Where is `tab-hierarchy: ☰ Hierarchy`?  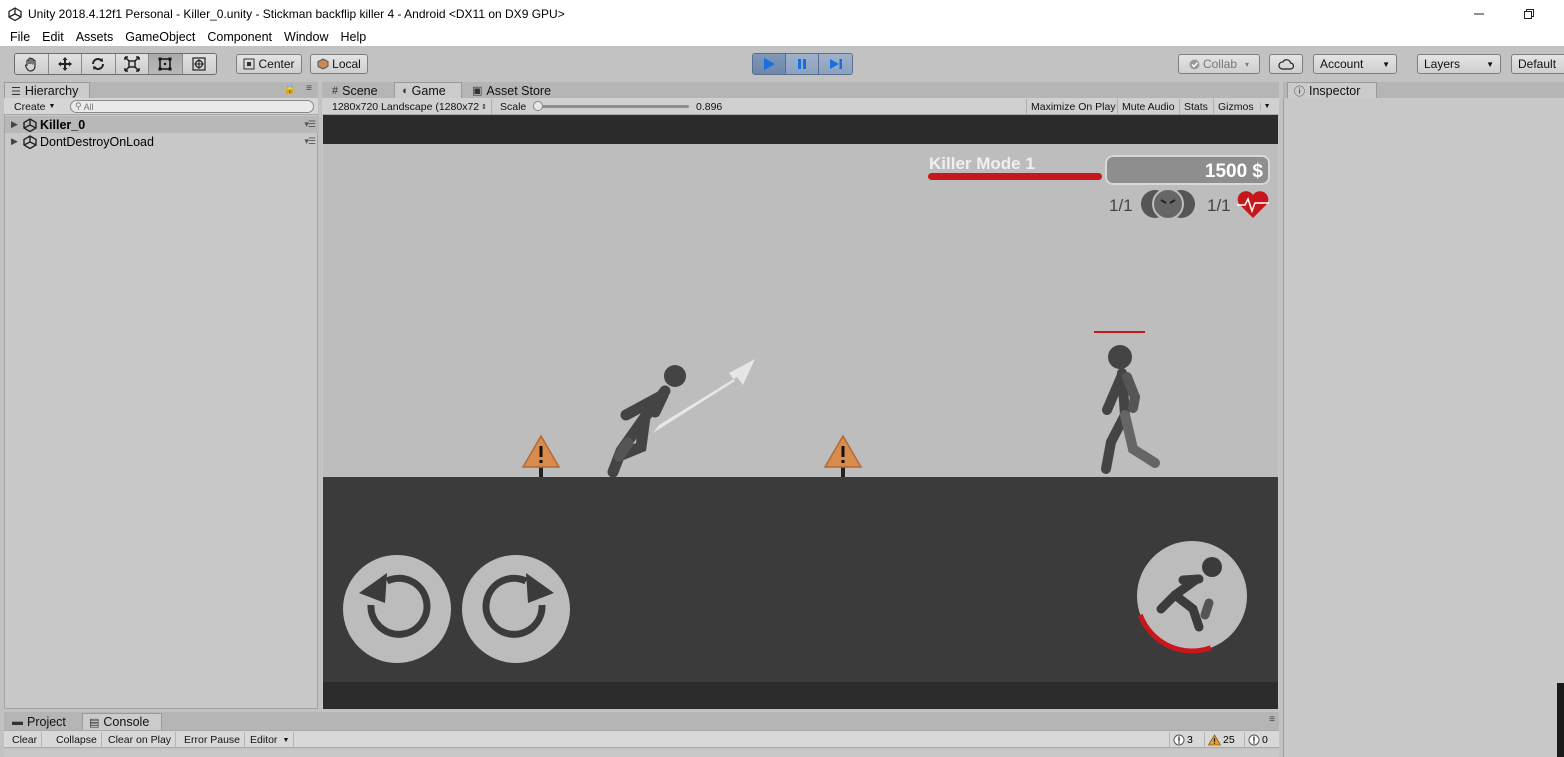 tab-hierarchy: ☰ Hierarchy is located at coordinates (47, 90).